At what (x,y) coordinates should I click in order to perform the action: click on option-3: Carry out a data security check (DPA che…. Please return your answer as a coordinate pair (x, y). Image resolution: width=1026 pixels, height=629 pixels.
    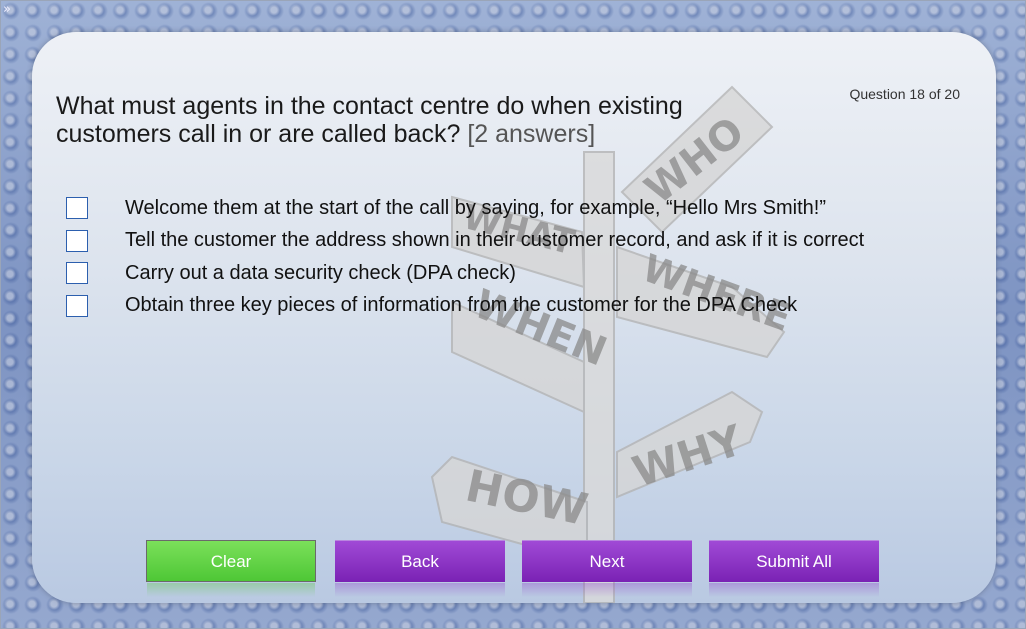
    Looking at the image, I should click on (465, 273).